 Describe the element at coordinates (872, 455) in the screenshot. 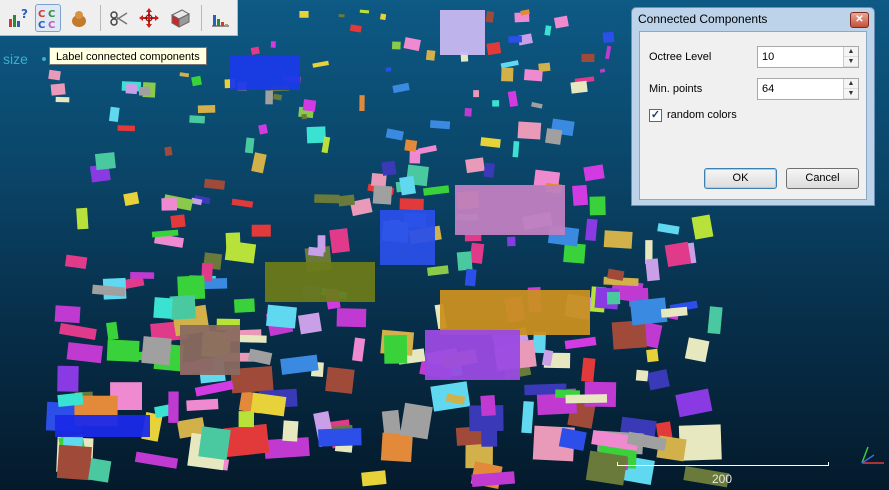

I see `axis-trihedron-icon` at that location.